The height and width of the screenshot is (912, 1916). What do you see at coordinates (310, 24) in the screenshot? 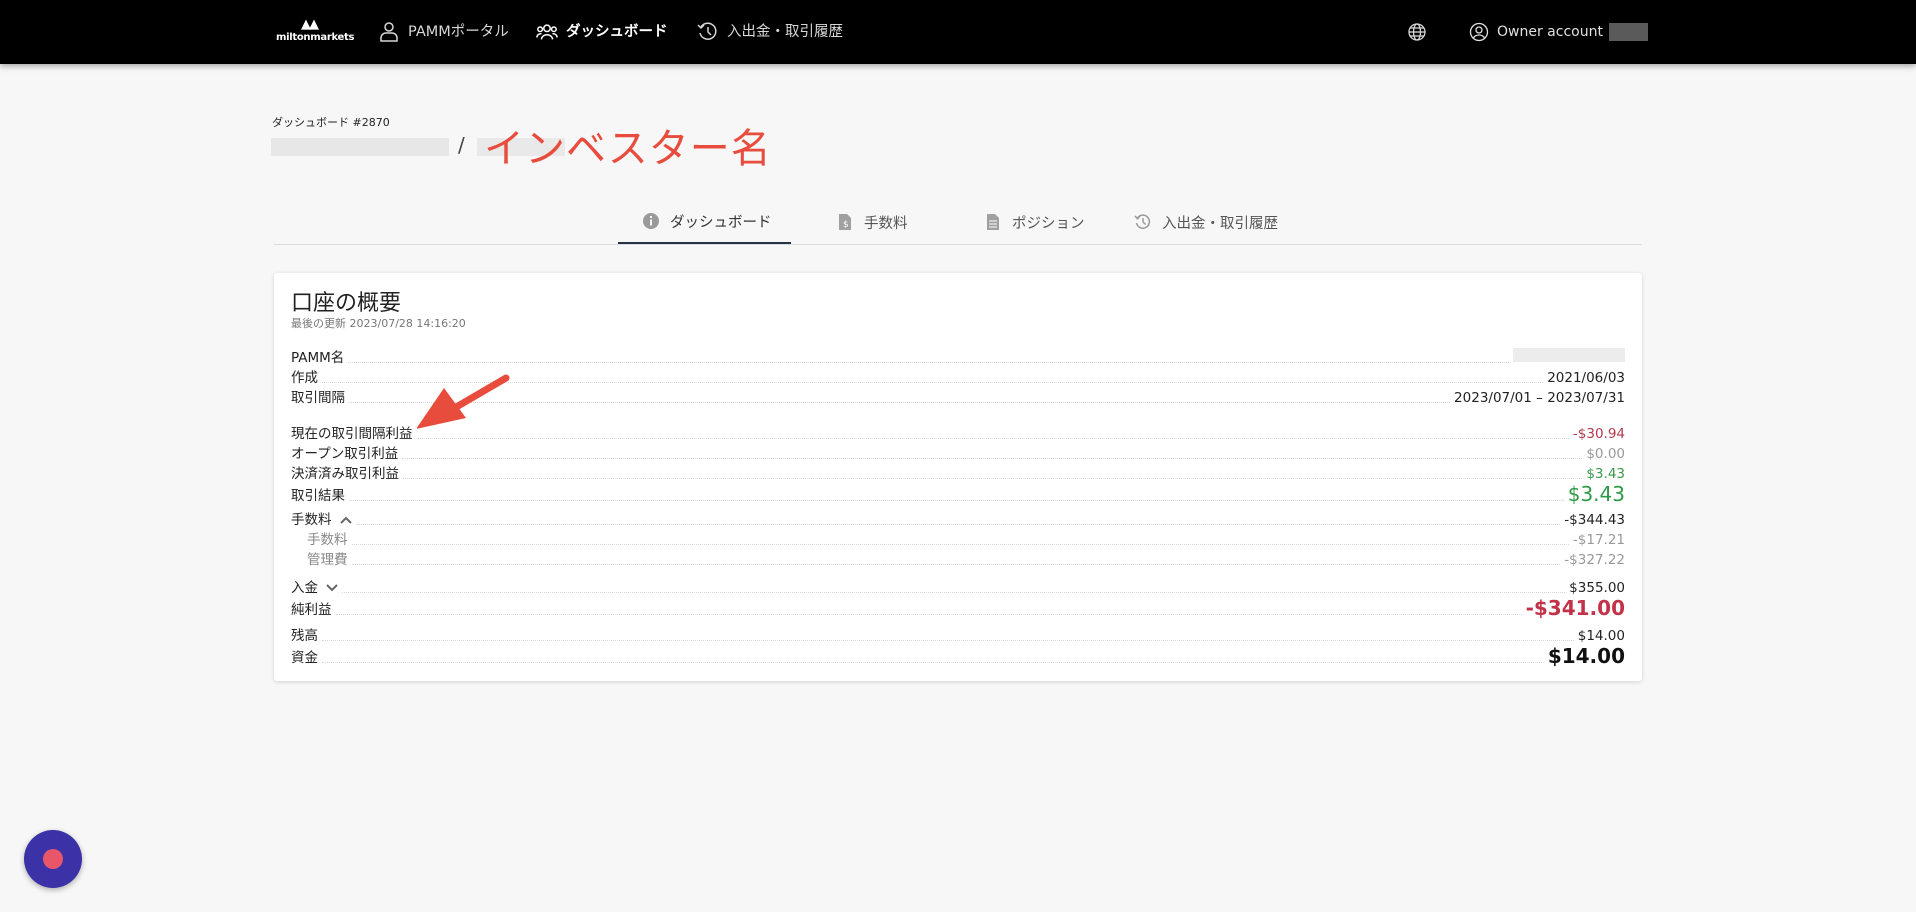
I see `logo-mark-icon: ▲▲` at bounding box center [310, 24].